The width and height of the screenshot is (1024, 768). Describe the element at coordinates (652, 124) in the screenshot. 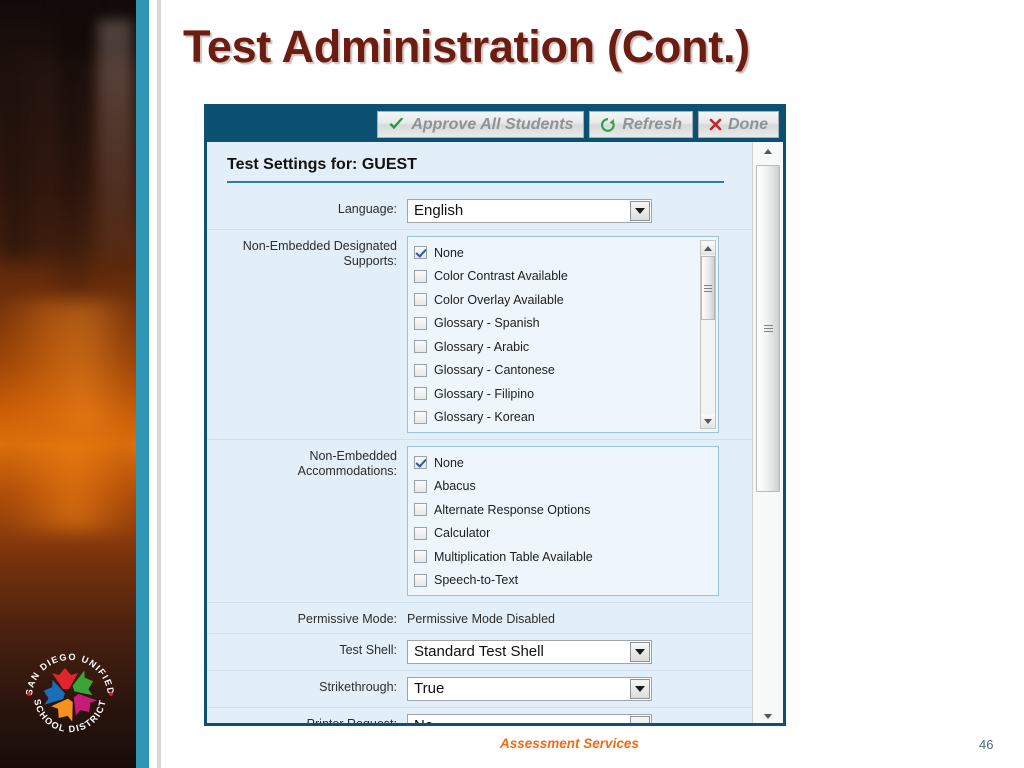

I see `refresh-label: Refresh` at that location.